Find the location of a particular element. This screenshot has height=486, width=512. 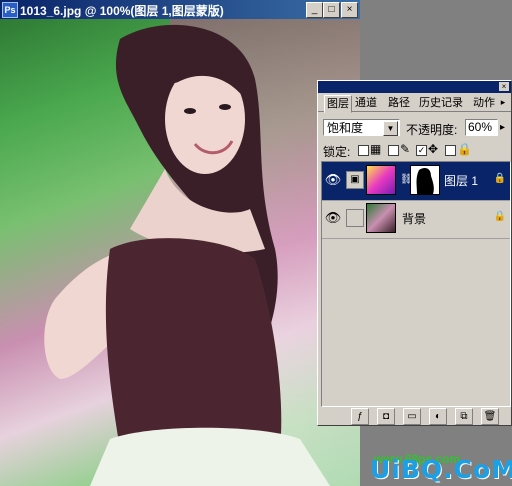

maximize-button: □ is located at coordinates (331, 10).